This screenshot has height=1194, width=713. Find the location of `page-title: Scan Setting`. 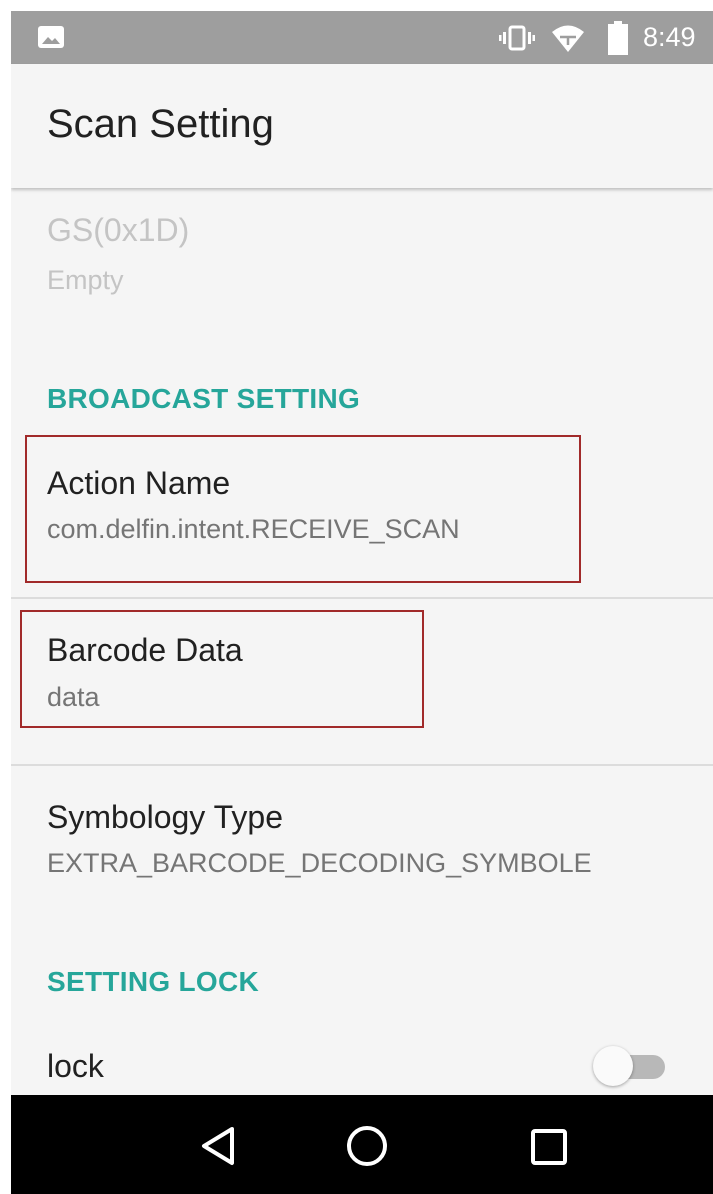

page-title: Scan Setting is located at coordinates (160, 124).